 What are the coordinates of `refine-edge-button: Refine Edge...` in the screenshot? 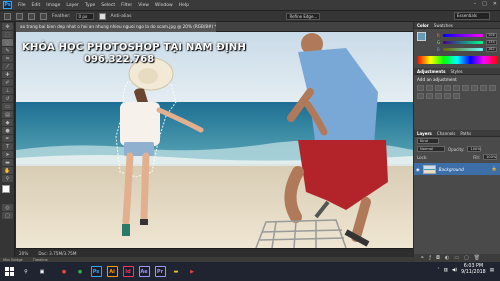 It's located at (303, 16).